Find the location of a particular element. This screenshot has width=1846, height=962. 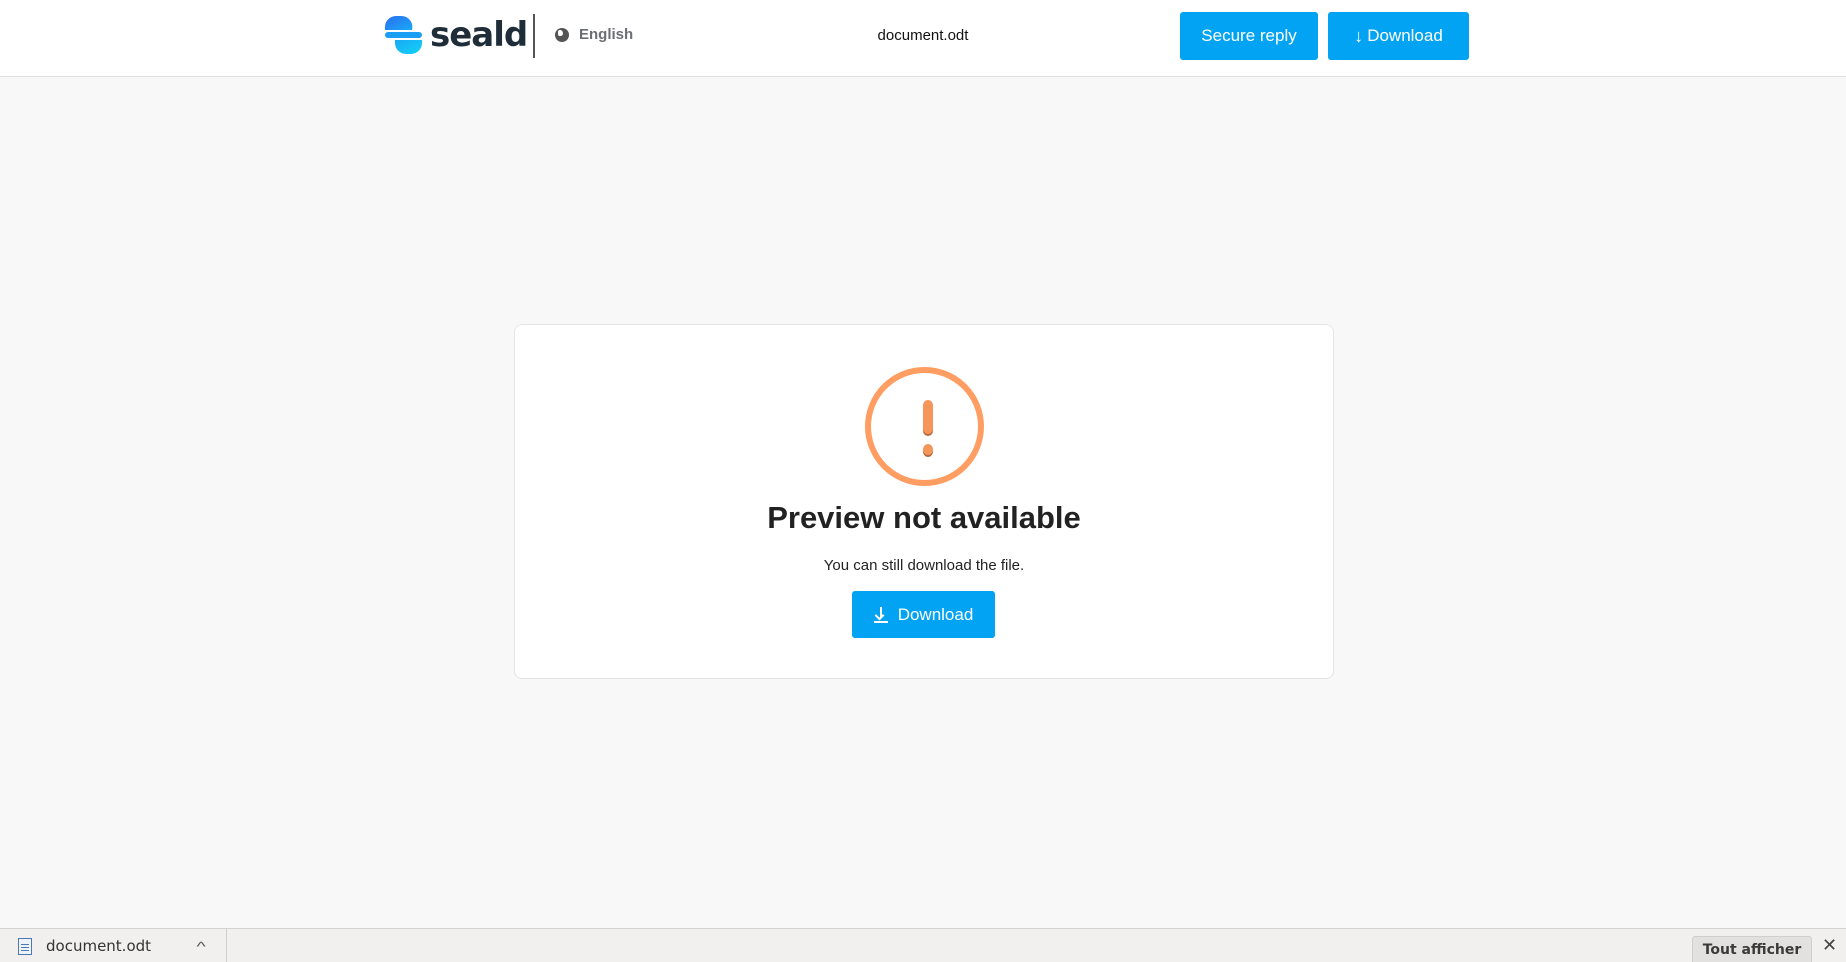

secure-reply-button: Secure reply is located at coordinates (1249, 36).